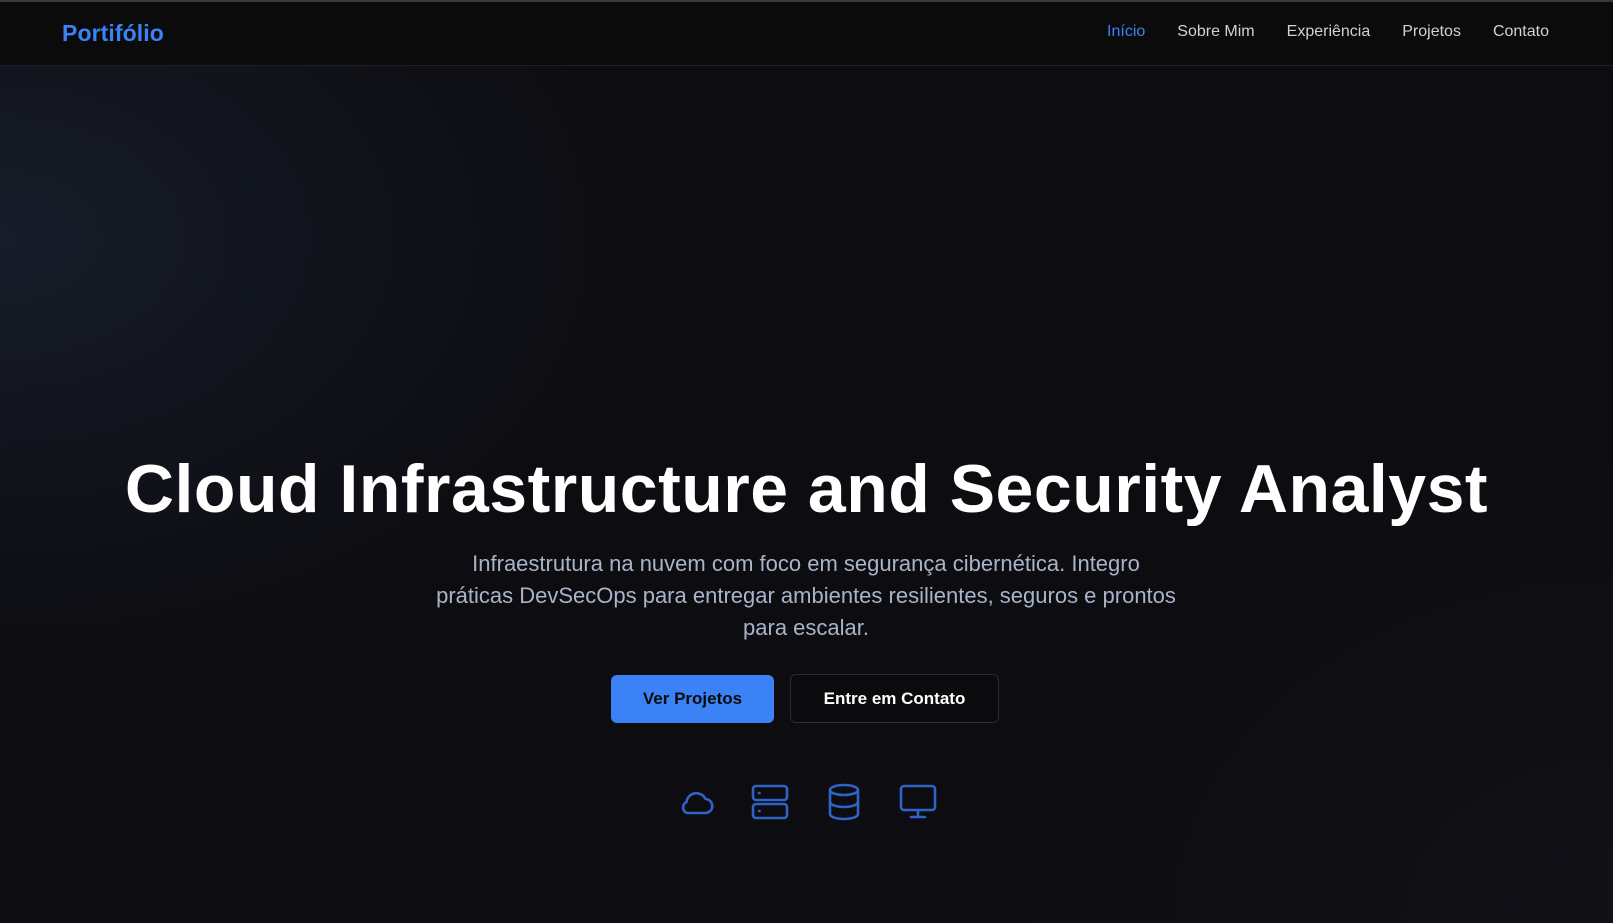 This screenshot has height=923, width=1613. I want to click on view-projects-button: Ver Projetos, so click(692, 699).